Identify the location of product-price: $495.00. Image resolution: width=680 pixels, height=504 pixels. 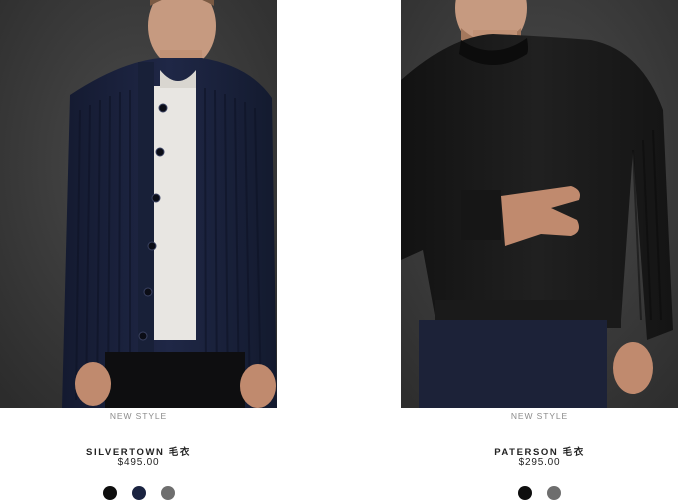
(138, 462).